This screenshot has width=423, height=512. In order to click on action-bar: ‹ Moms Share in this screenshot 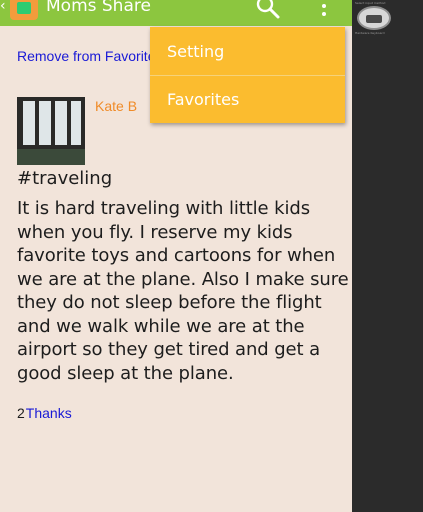, I will do `click(176, 13)`.